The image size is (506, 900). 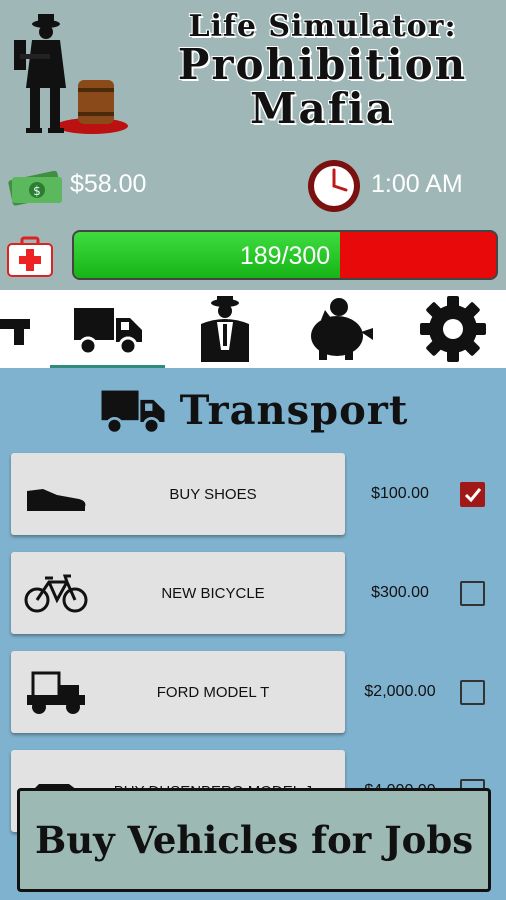 I want to click on first-aid-kit-icon, so click(x=30, y=256).